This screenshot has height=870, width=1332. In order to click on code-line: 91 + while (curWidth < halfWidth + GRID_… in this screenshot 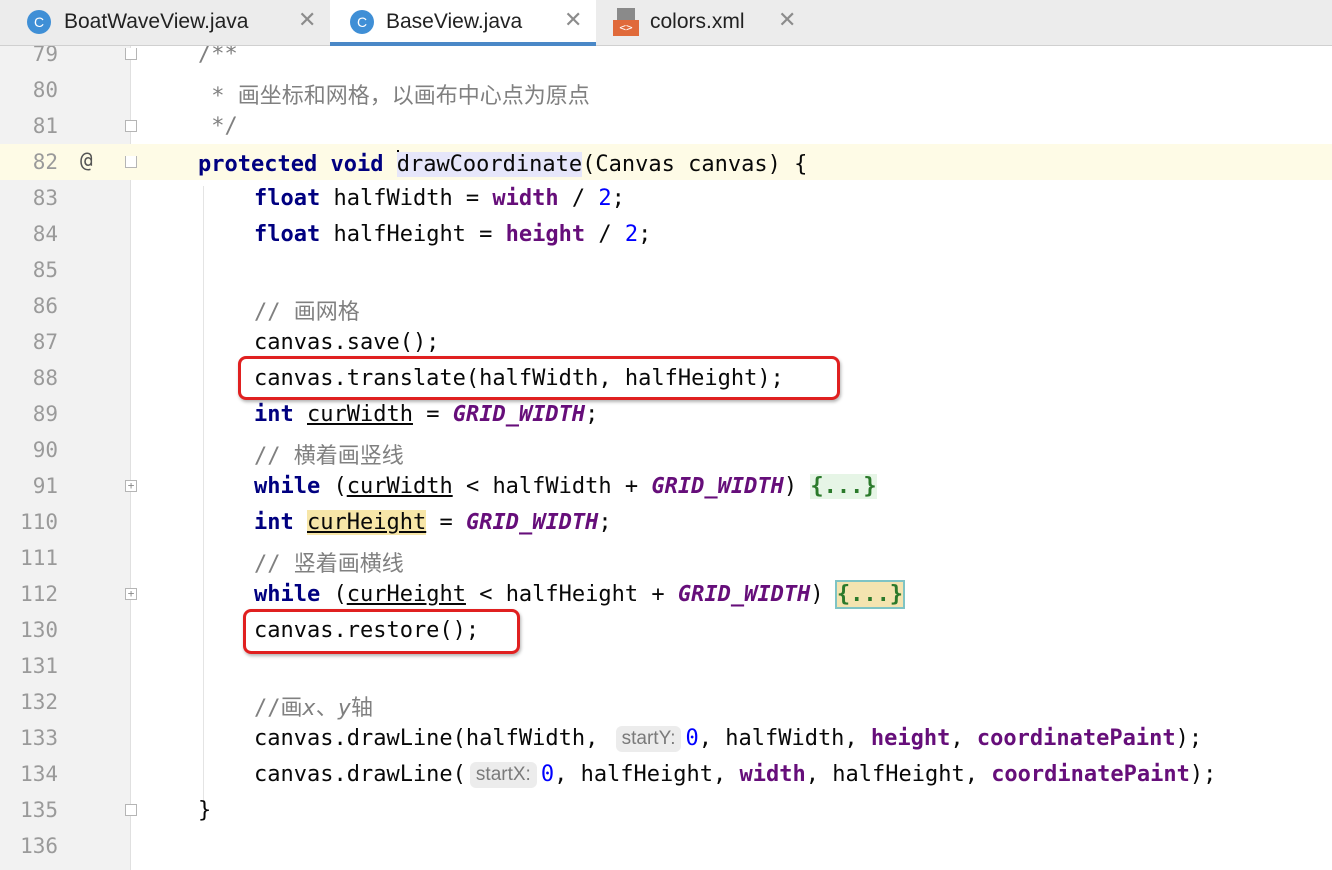, I will do `click(666, 486)`.